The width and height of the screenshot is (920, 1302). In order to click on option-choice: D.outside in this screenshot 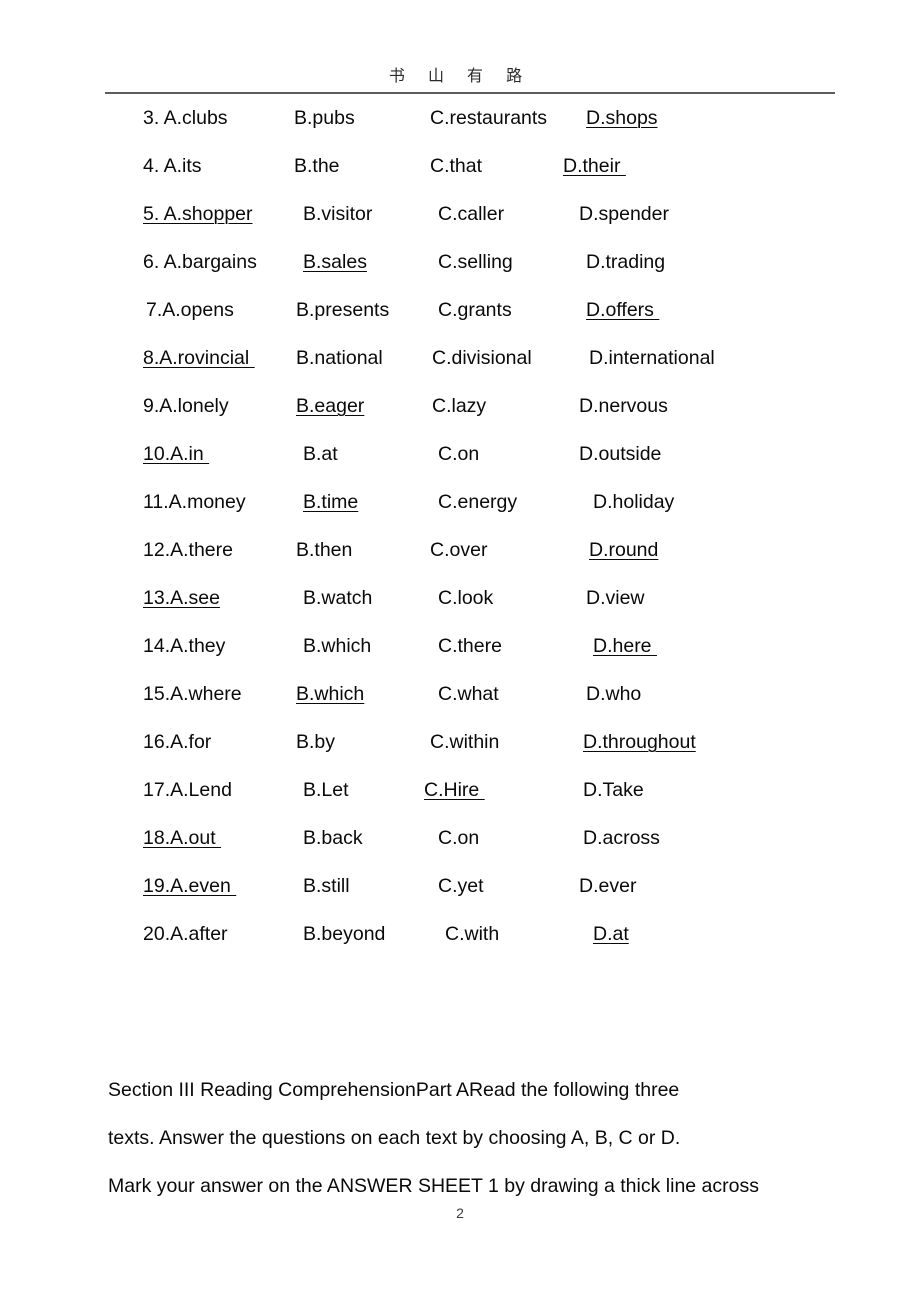, I will do `click(620, 454)`.